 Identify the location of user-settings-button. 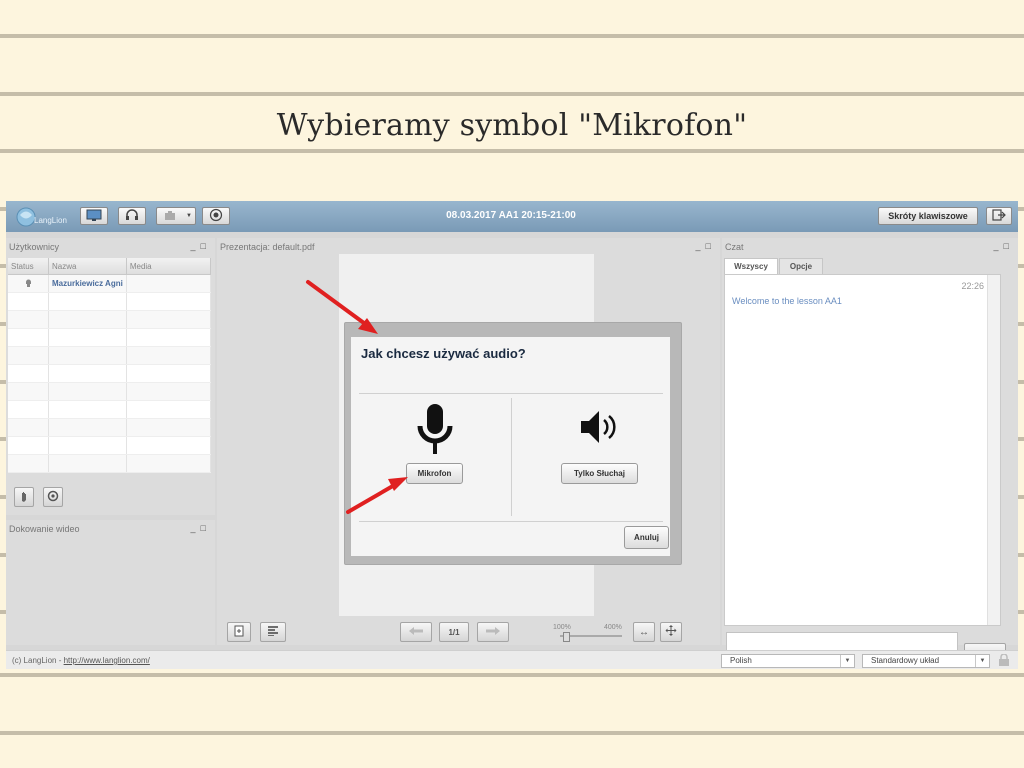
(53, 497).